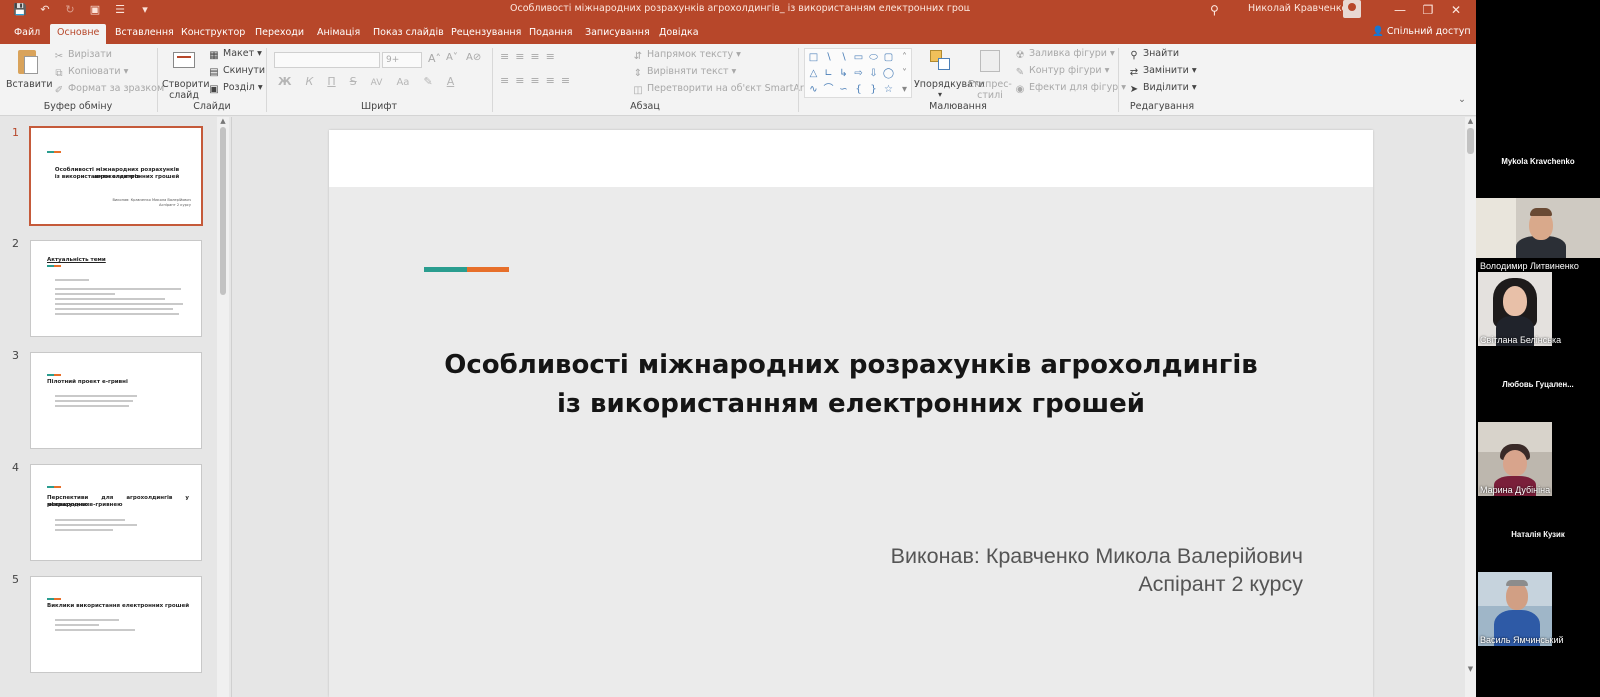 Image resolution: width=1600 pixels, height=697 pixels. I want to click on underline-button: П, so click(331, 81).